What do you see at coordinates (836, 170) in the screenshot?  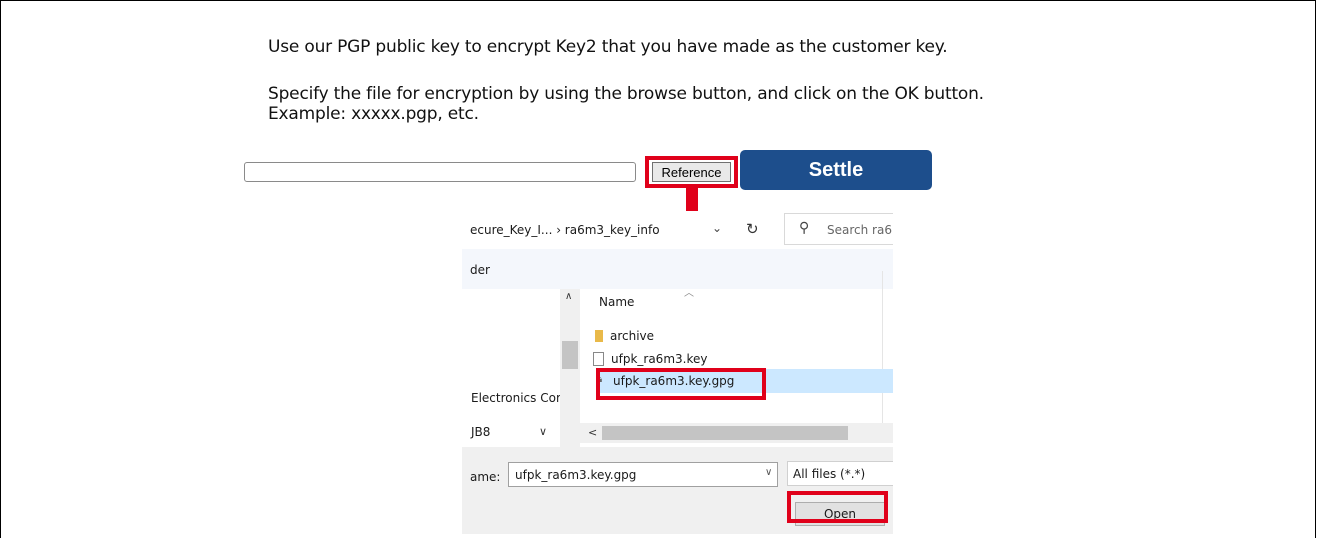 I see `settle-button: Settle` at bounding box center [836, 170].